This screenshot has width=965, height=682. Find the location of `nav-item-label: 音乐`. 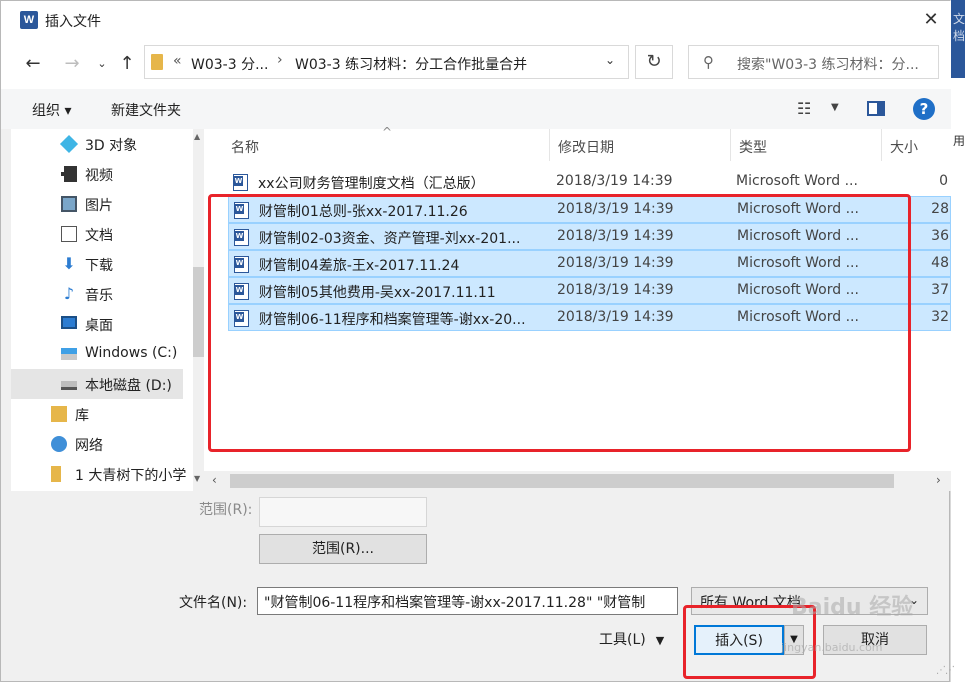

nav-item-label: 音乐 is located at coordinates (99, 296).